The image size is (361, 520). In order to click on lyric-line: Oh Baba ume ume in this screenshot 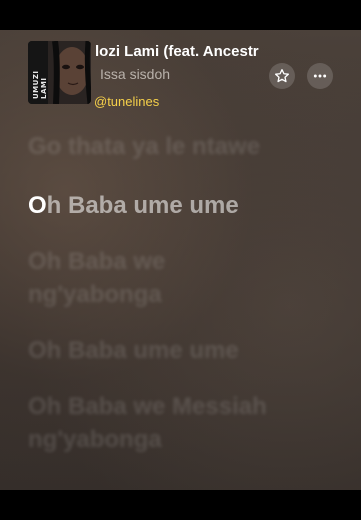, I will do `click(188, 350)`.